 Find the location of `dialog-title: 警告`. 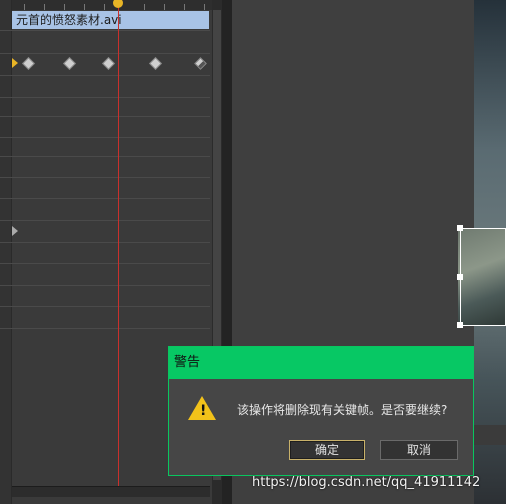

dialog-title: 警告 is located at coordinates (187, 362).